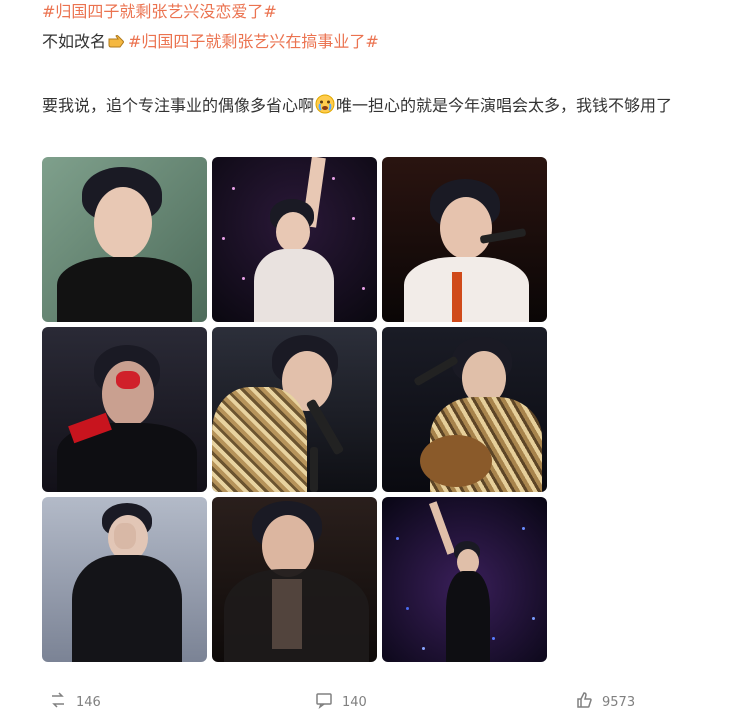  What do you see at coordinates (117, 40) in the screenshot?
I see `pointing-hand-icon` at bounding box center [117, 40].